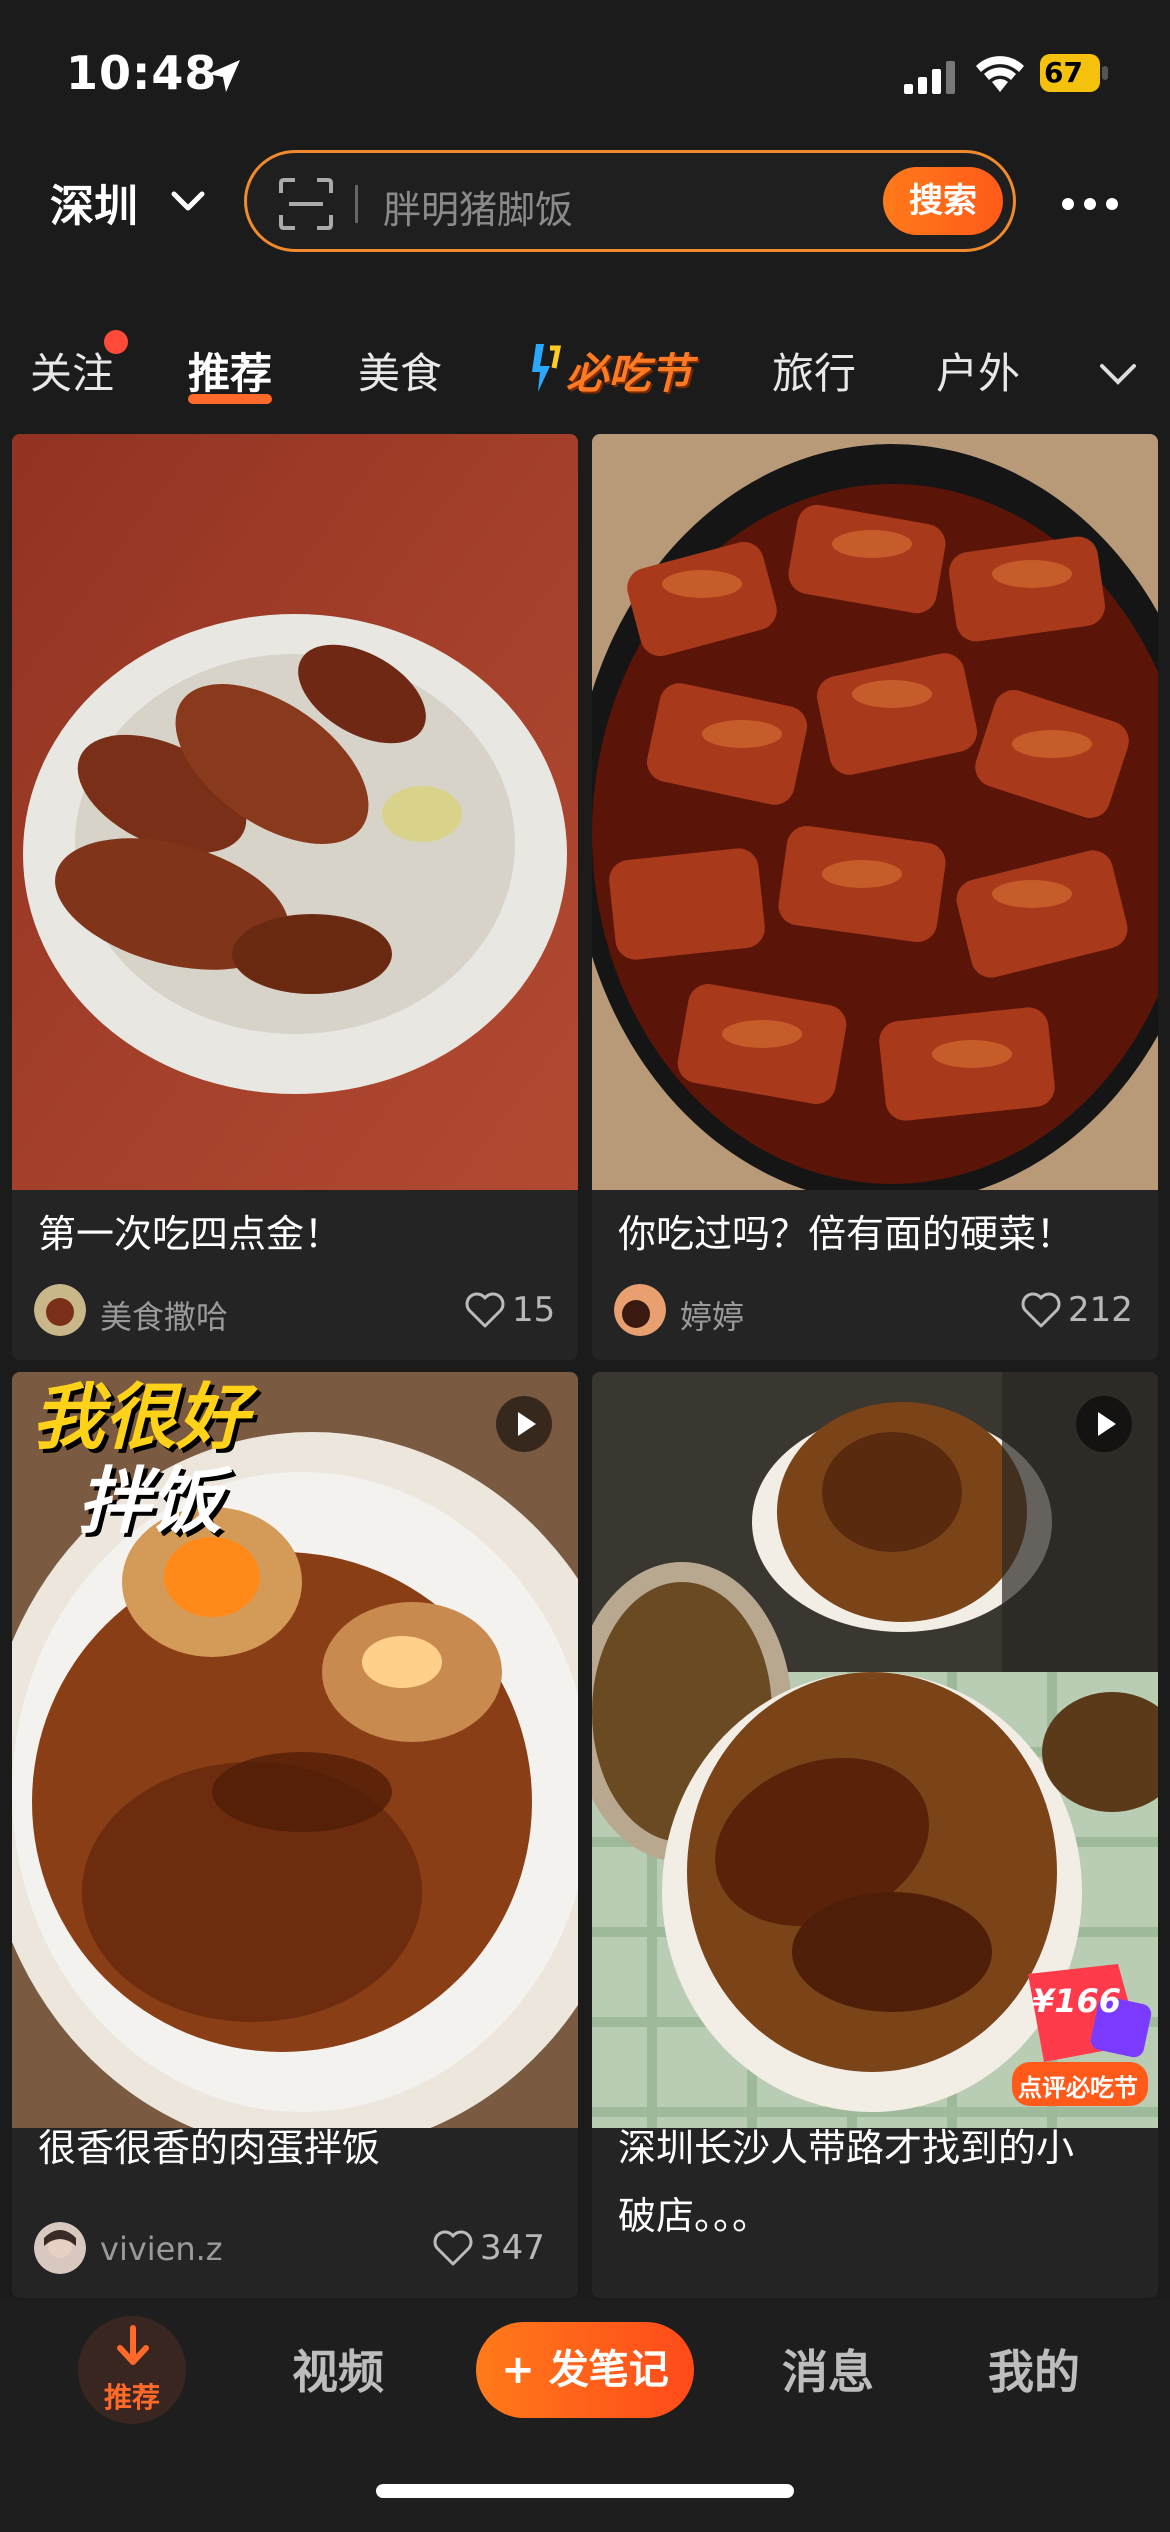 This screenshot has width=1170, height=2532. I want to click on chevron-down-icon, so click(188, 202).